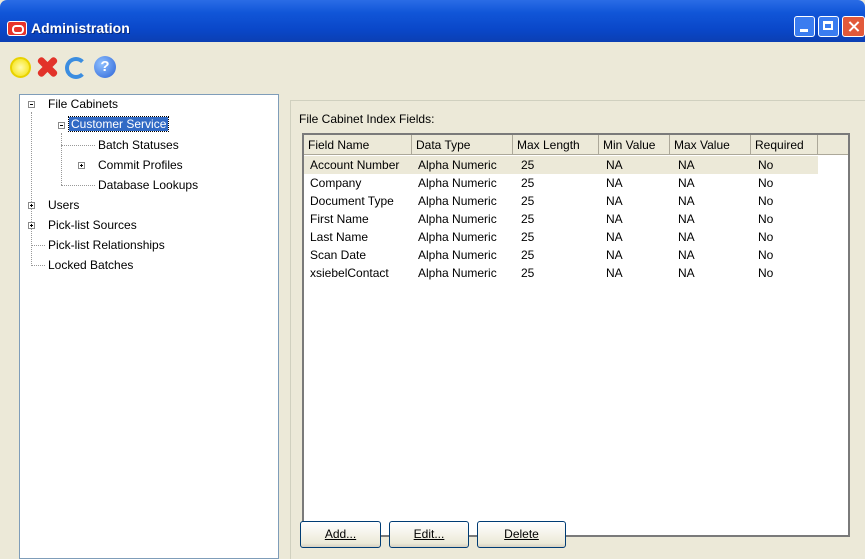 This screenshot has width=865, height=559. I want to click on tree-item-label: Users, so click(64, 205).